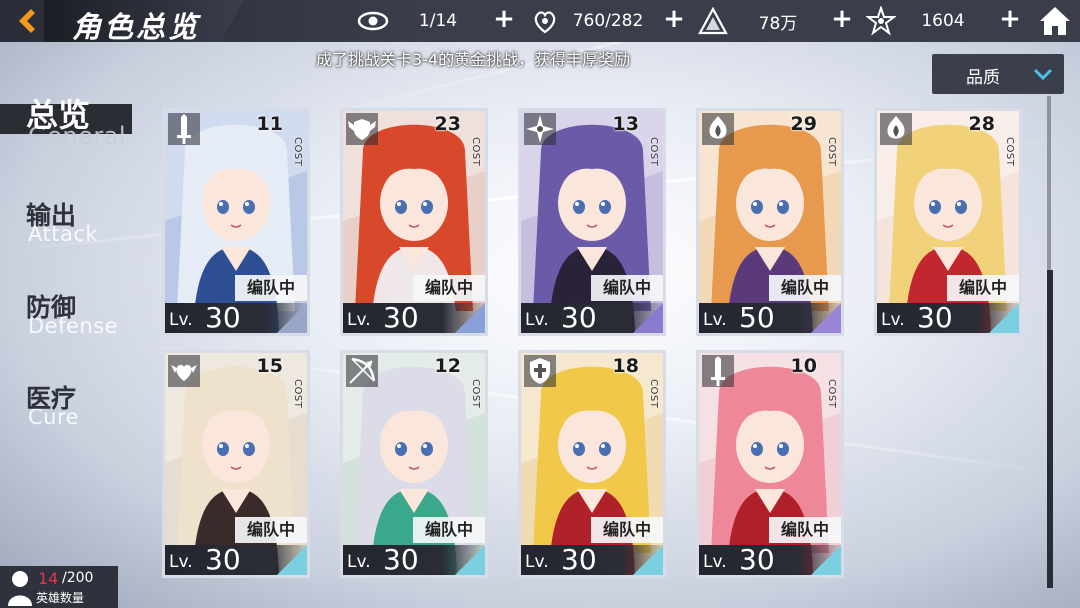 The width and height of the screenshot is (1080, 608). I want to click on category-tab-attack: Attack 输出, so click(75, 224).